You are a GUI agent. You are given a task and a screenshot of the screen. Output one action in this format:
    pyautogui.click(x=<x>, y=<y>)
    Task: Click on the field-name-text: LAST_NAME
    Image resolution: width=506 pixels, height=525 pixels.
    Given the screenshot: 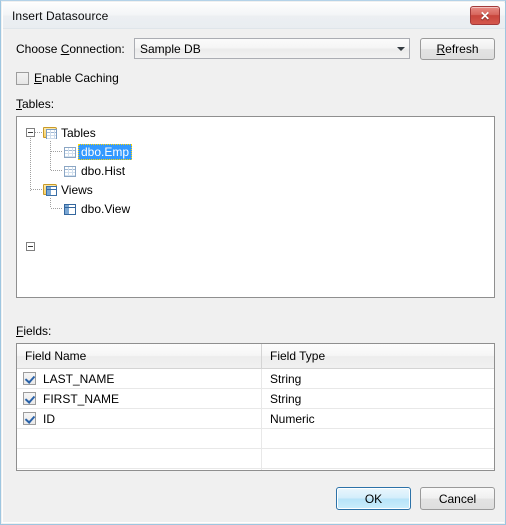 What is the action you would take?
    pyautogui.click(x=79, y=378)
    